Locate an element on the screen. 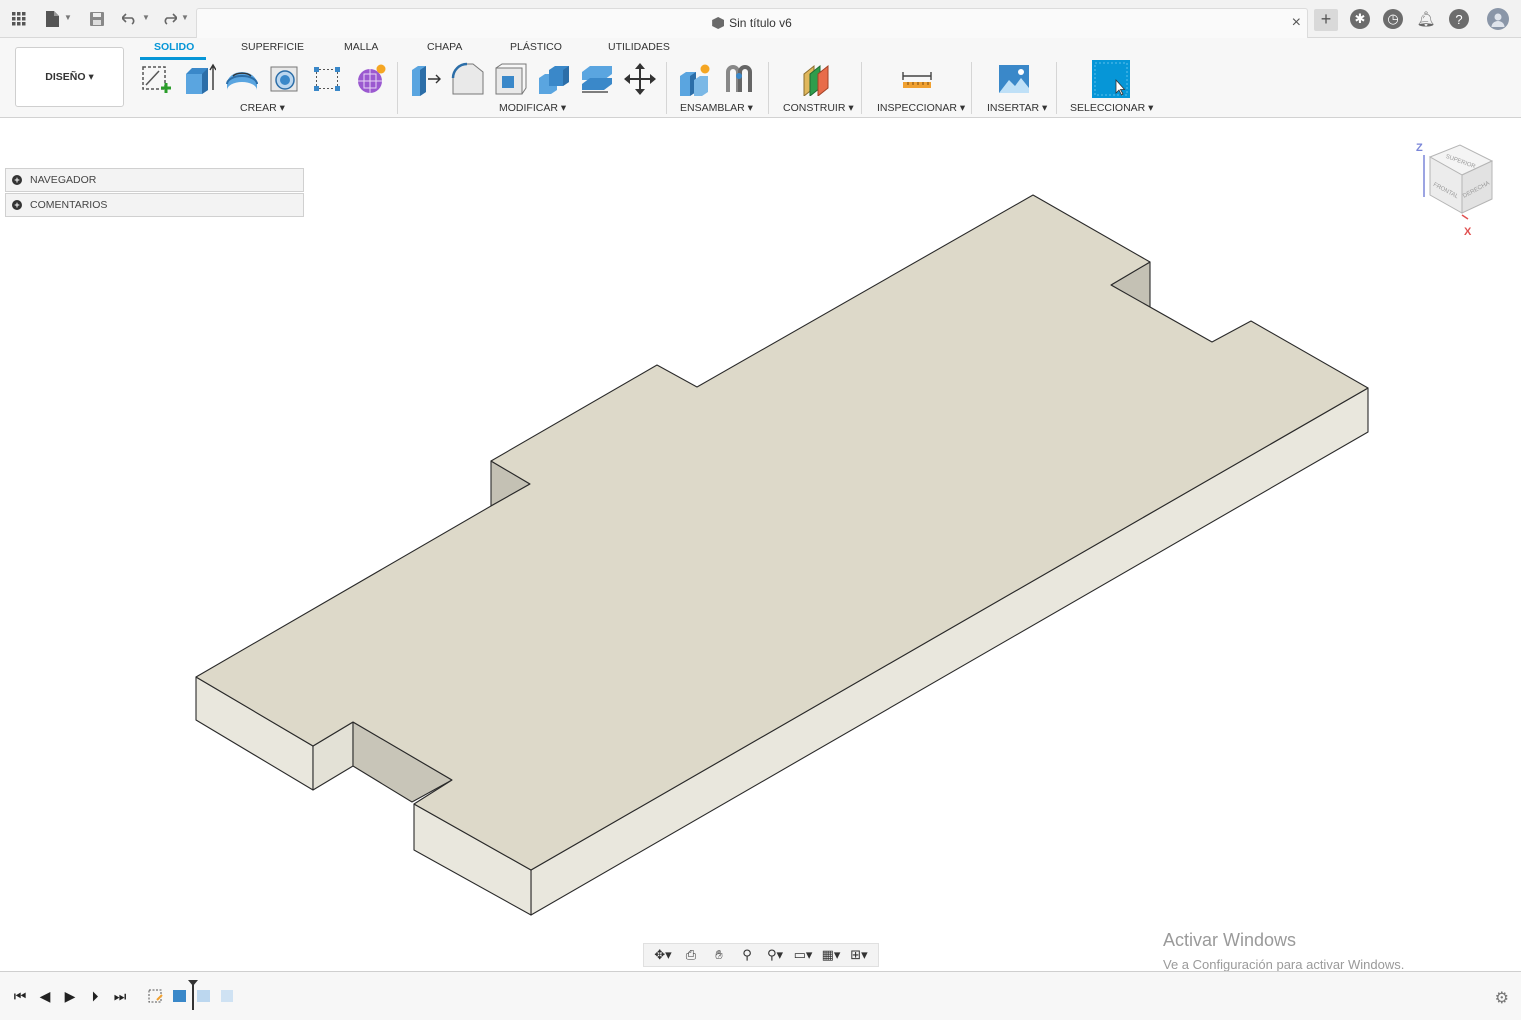  timeline-sketch-feature is located at coordinates (155, 996).